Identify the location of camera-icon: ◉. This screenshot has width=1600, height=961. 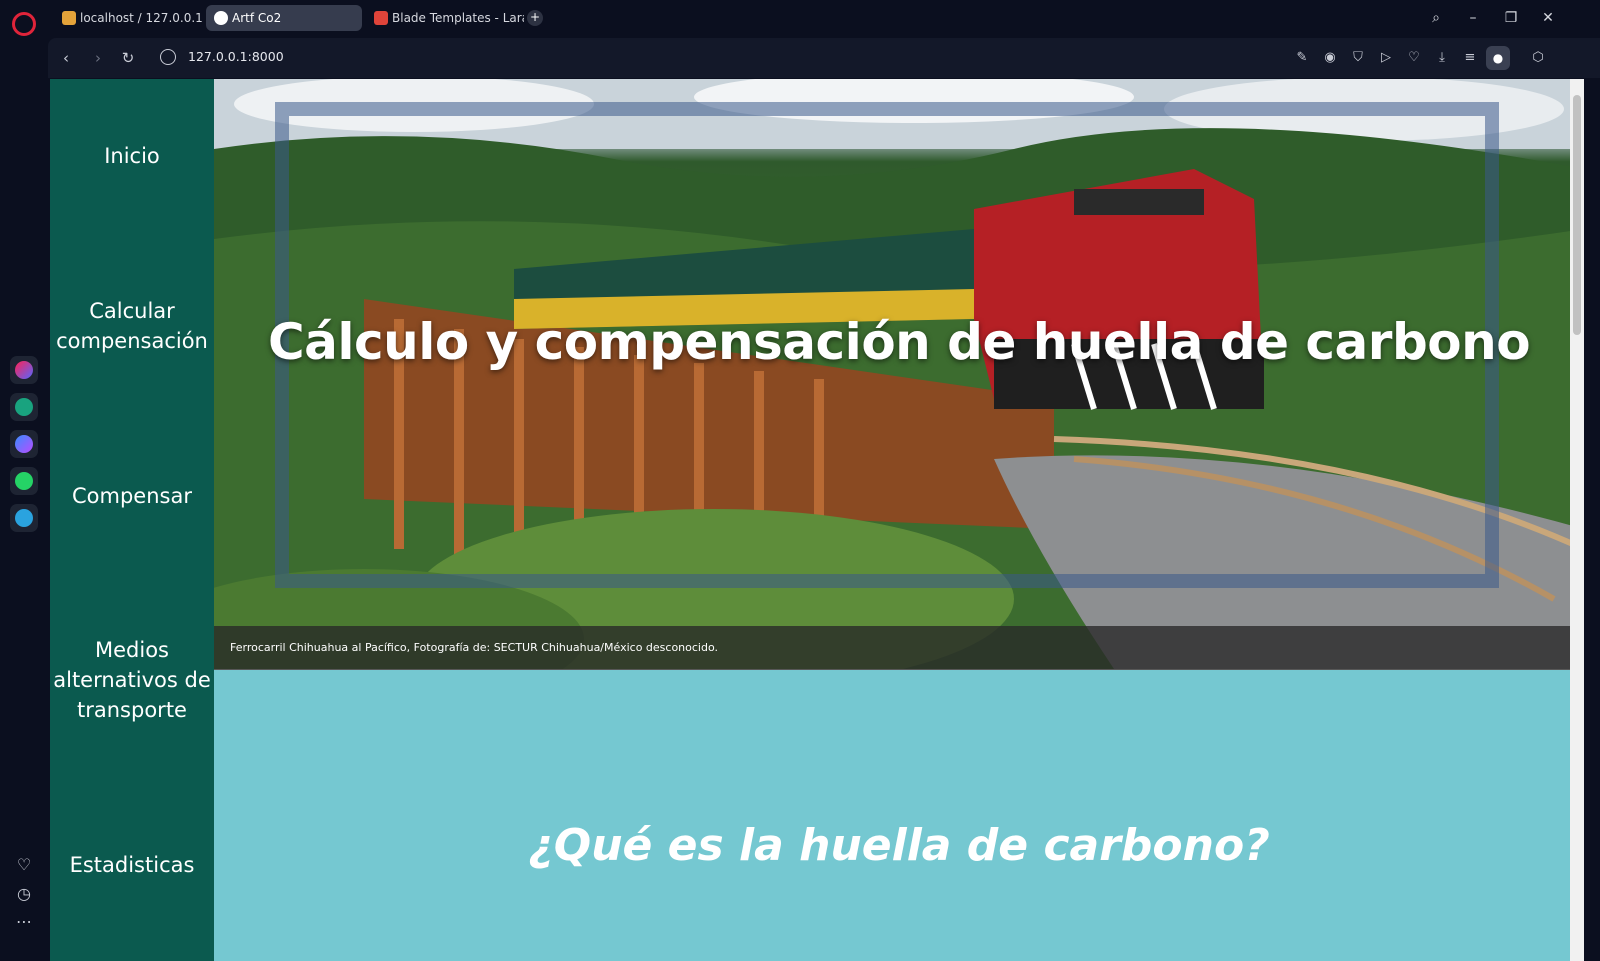
(1330, 58).